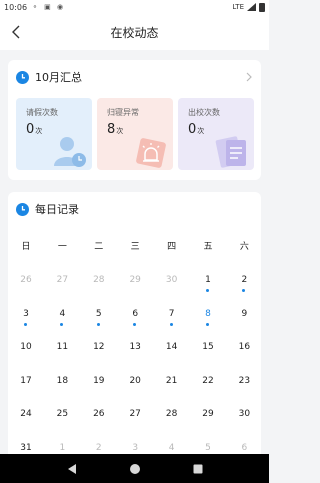  Describe the element at coordinates (99, 247) in the screenshot. I see `weekday-label: 二` at that location.